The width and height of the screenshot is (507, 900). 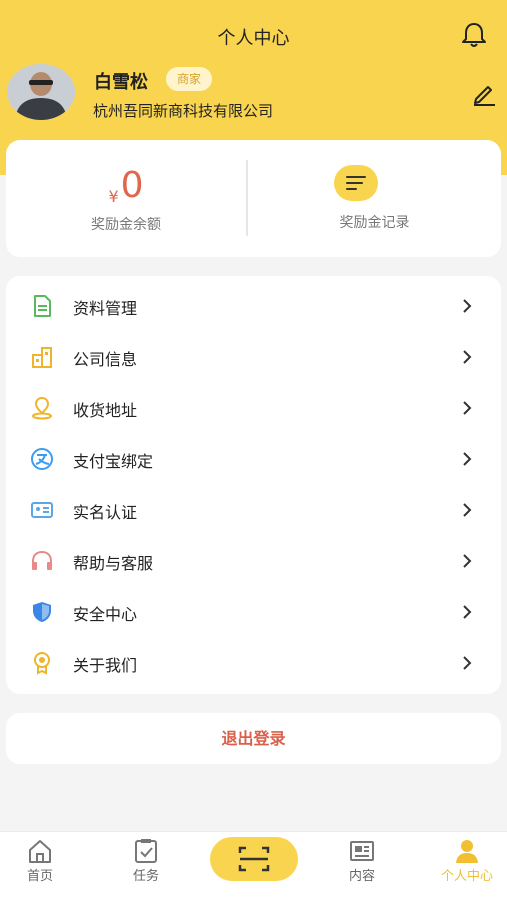 I want to click on tab-home: 首页, so click(x=40, y=866).